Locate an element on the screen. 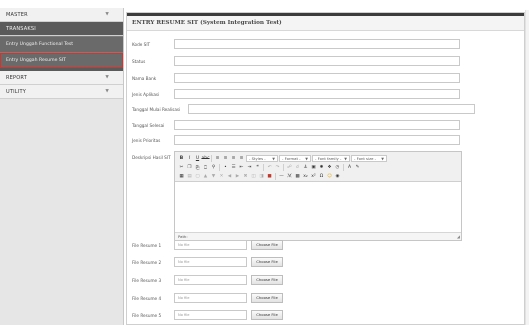 The height and width of the screenshot is (325, 529). bold-icon: B is located at coordinates (181, 158).